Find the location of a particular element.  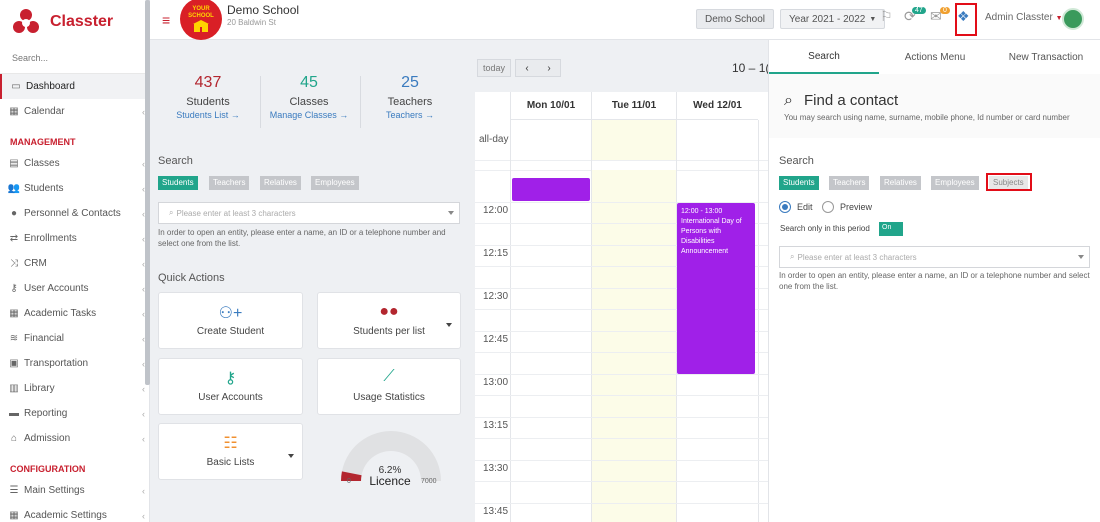

chevron-right-icon: › is located at coordinates (548, 68).